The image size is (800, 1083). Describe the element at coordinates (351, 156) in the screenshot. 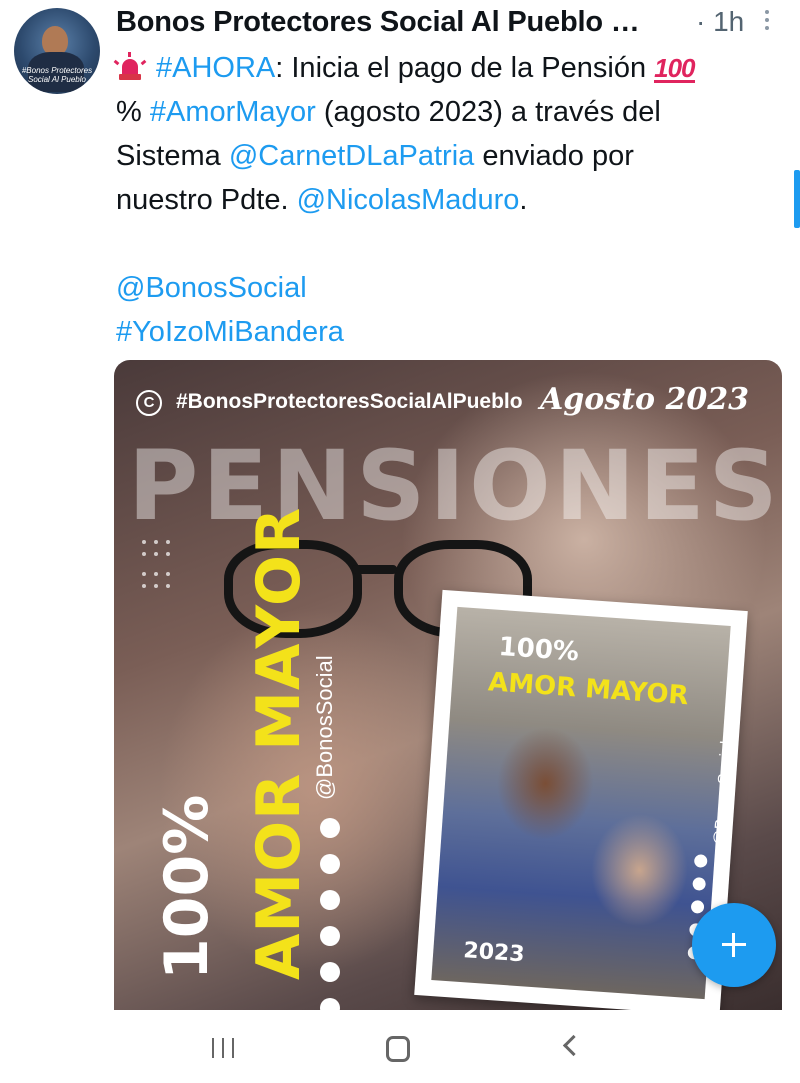

I see `mention-carnetdlapatria: @CarnetDLaPatria` at that location.